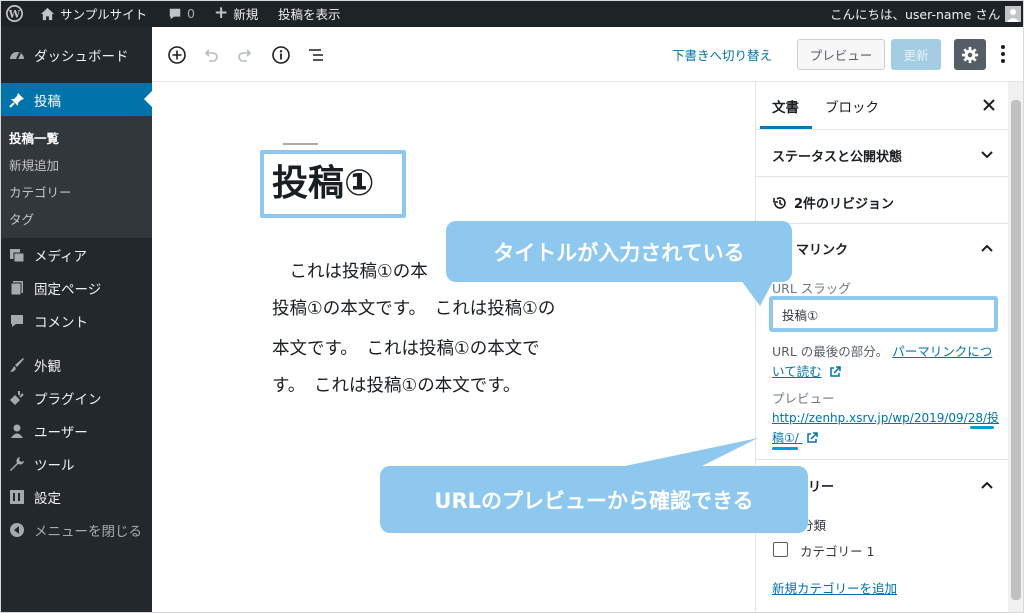  Describe the element at coordinates (413, 309) in the screenshot. I see `paragraph-line: 投稿①の本文です。 これは投稿①の` at that location.